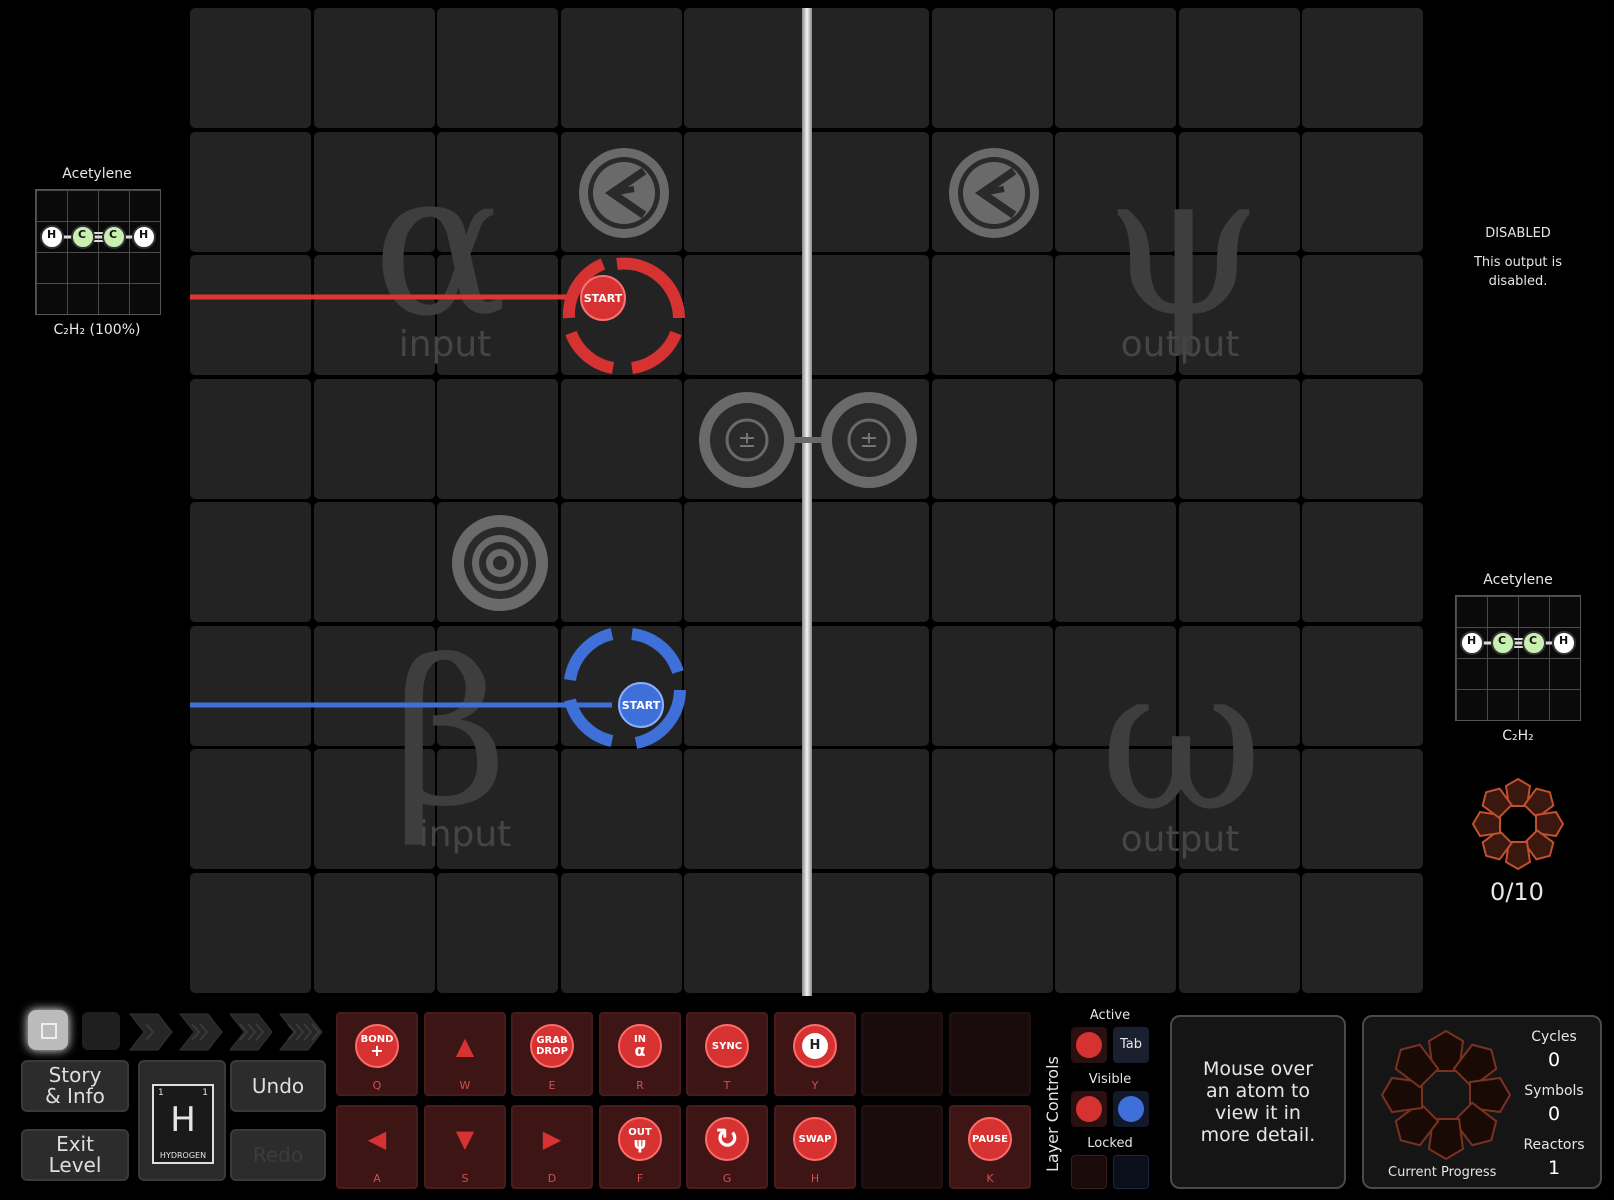 Image resolution: width=1614 pixels, height=1200 pixels. I want to click on output-status-text: This output is disabled., so click(1518, 272).